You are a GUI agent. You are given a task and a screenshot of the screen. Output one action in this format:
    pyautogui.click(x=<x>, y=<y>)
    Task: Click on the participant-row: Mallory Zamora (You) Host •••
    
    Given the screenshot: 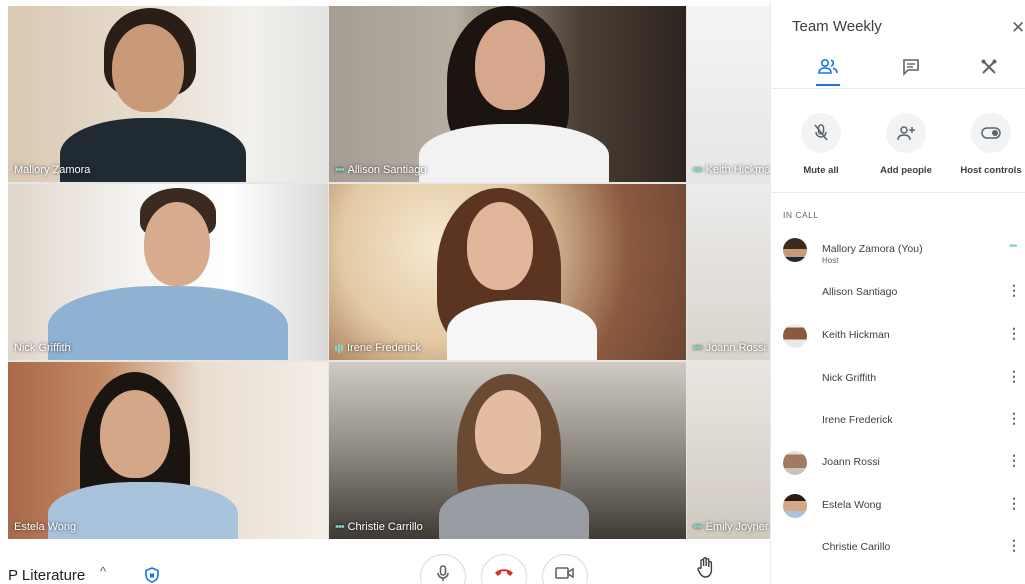 What is the action you would take?
    pyautogui.click(x=898, y=251)
    